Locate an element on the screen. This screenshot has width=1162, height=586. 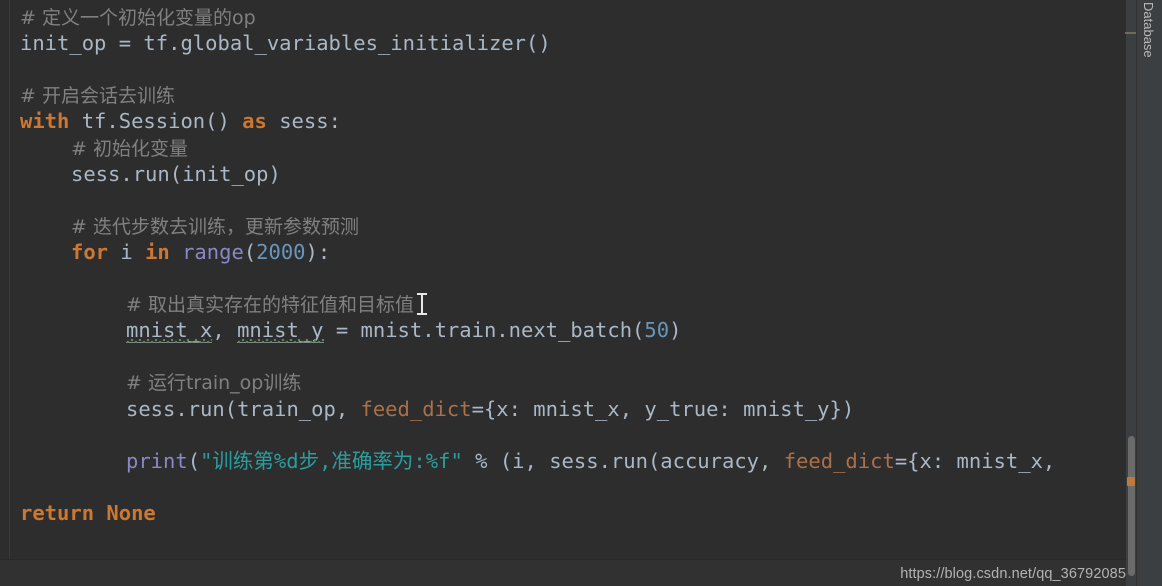
code-token-builtin: range is located at coordinates (213, 251).